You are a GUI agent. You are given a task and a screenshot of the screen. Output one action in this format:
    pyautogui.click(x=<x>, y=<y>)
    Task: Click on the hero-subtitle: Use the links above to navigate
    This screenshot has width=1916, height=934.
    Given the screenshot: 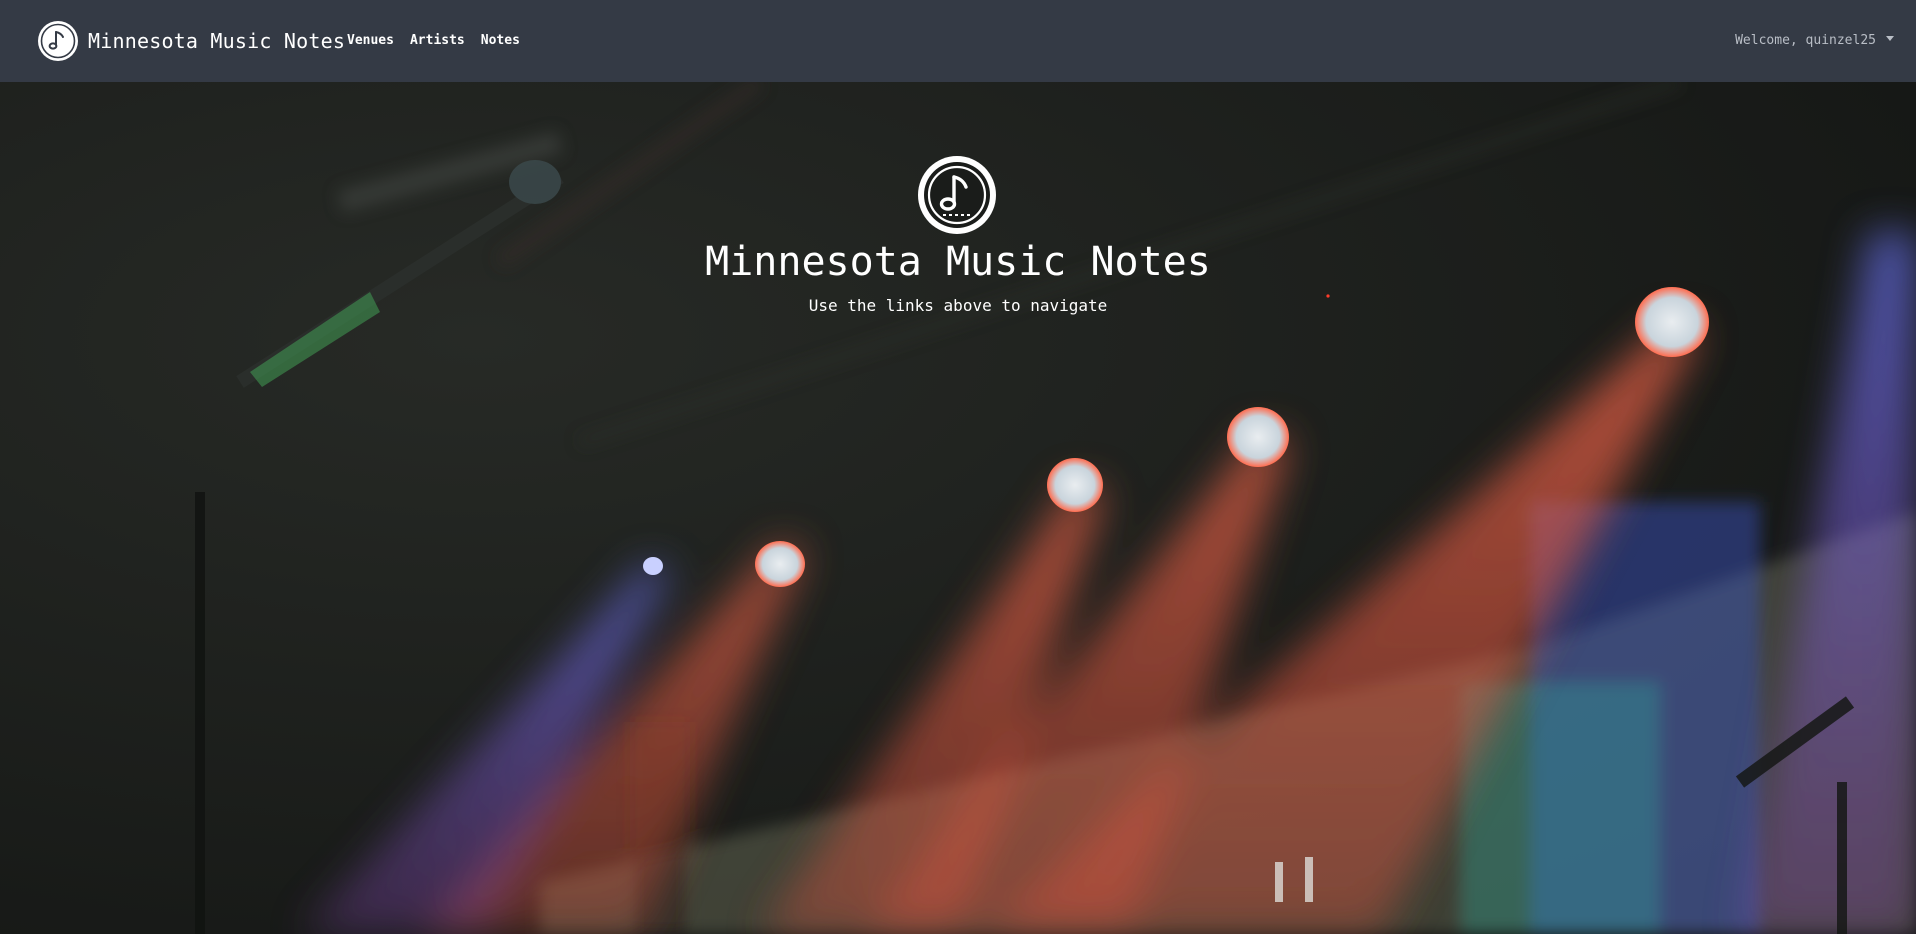 What is the action you would take?
    pyautogui.click(x=958, y=305)
    